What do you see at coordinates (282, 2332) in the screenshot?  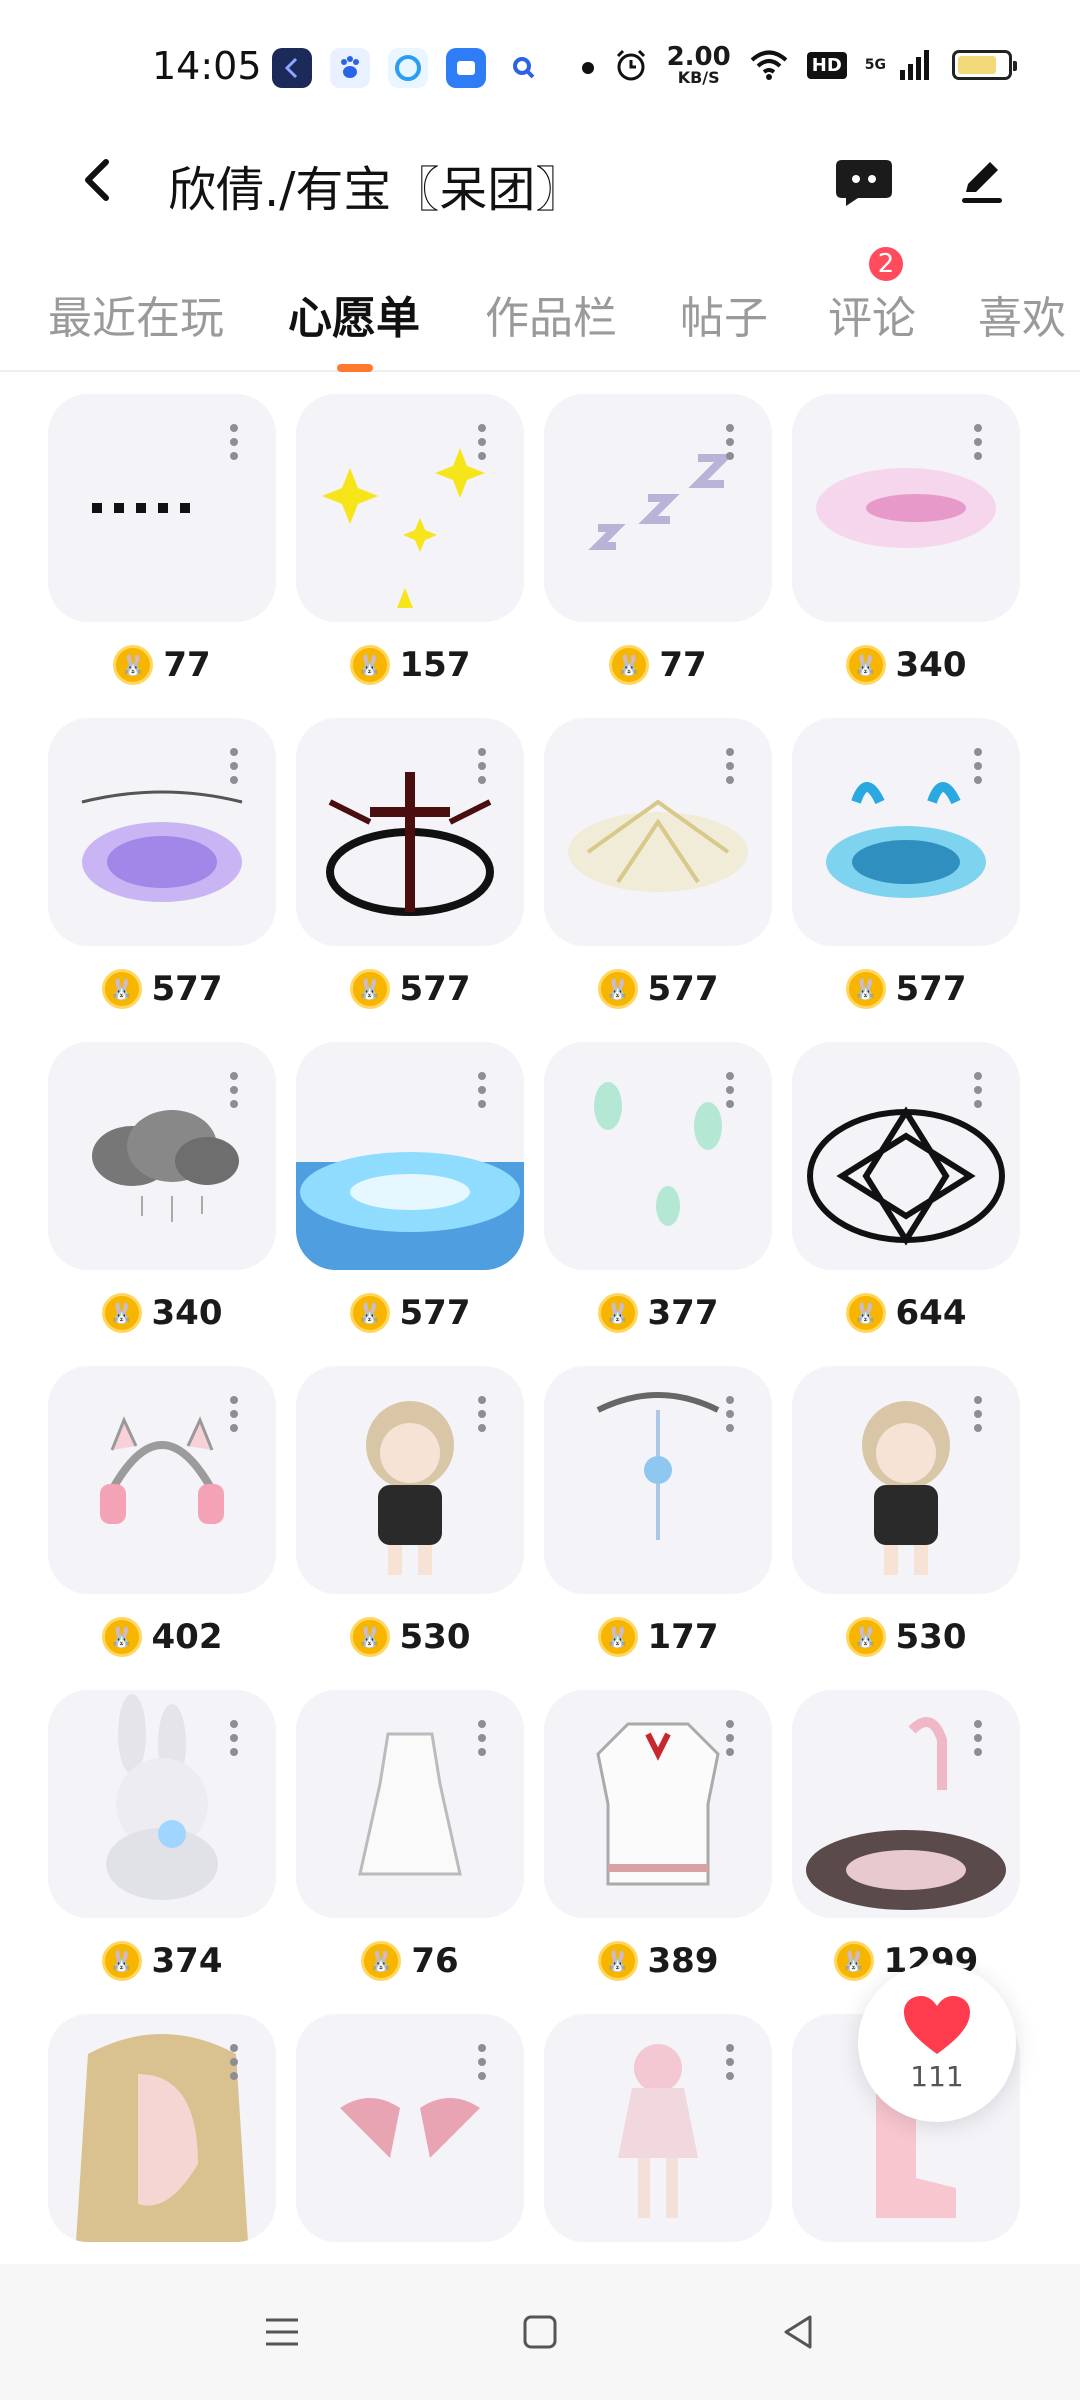 I see `menu-nav-button` at bounding box center [282, 2332].